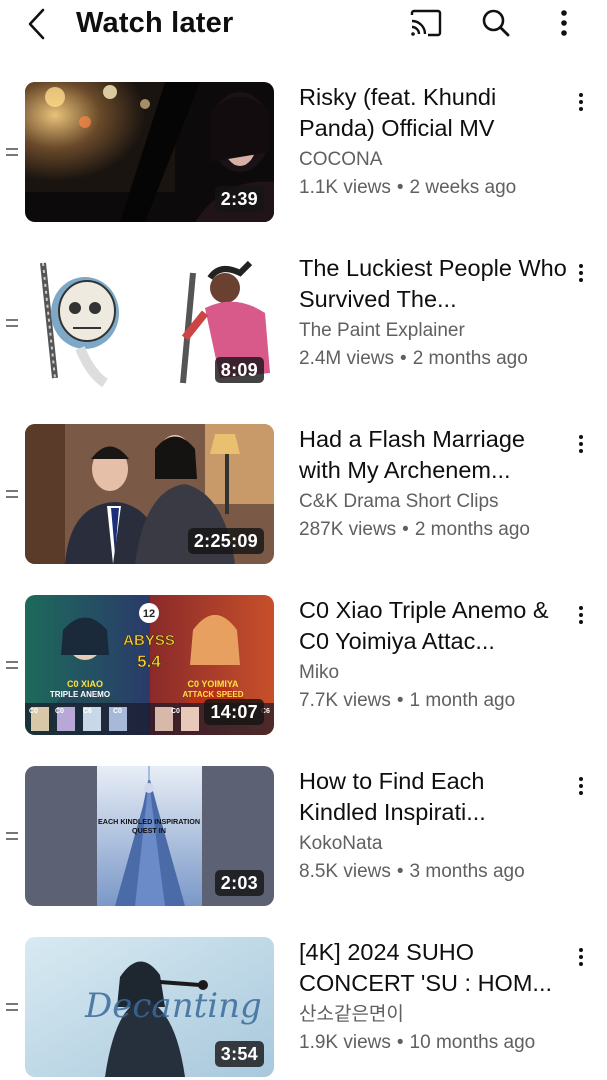 The width and height of the screenshot is (607, 1080). What do you see at coordinates (426, 23) in the screenshot?
I see `cast-icon` at bounding box center [426, 23].